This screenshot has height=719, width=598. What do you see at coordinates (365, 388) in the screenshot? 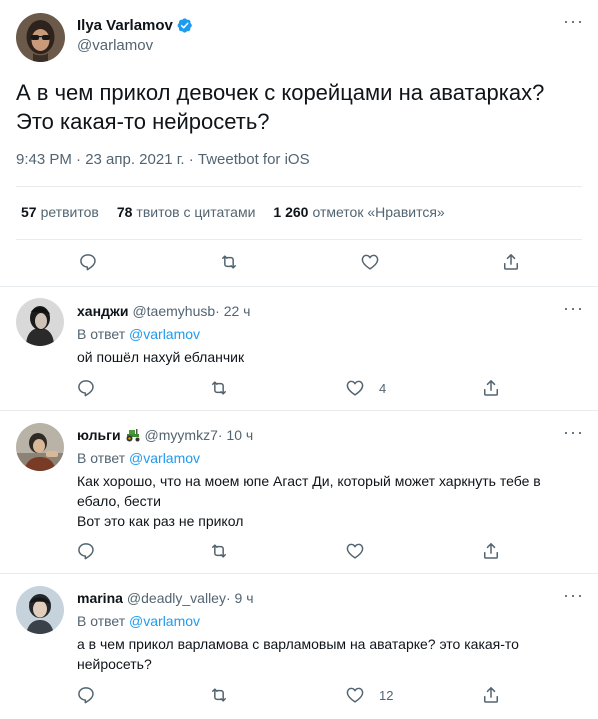
I see `like-button: 4` at bounding box center [365, 388].